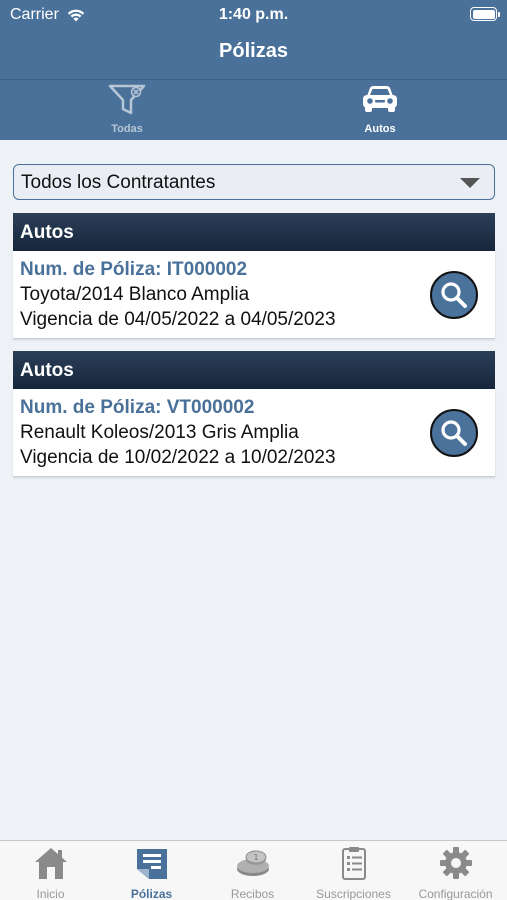 The height and width of the screenshot is (900, 507). Describe the element at coordinates (455, 893) in the screenshot. I see `tabbar-label: Configuración` at that location.